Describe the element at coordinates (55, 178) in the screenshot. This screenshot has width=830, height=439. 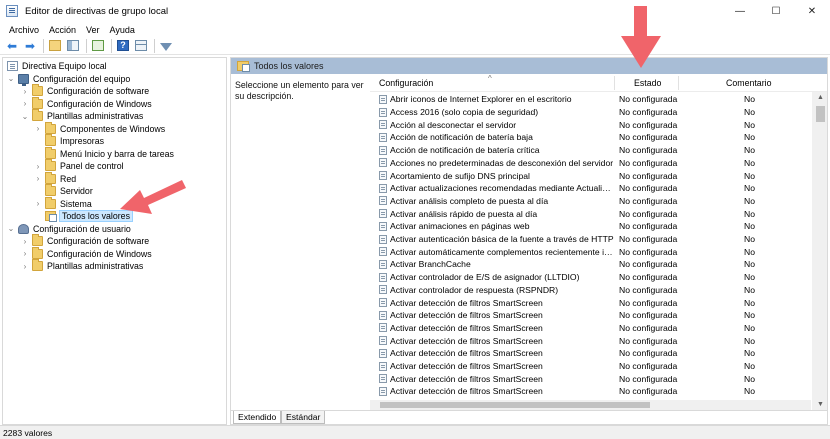
I see `tree-red: › Red` at that location.